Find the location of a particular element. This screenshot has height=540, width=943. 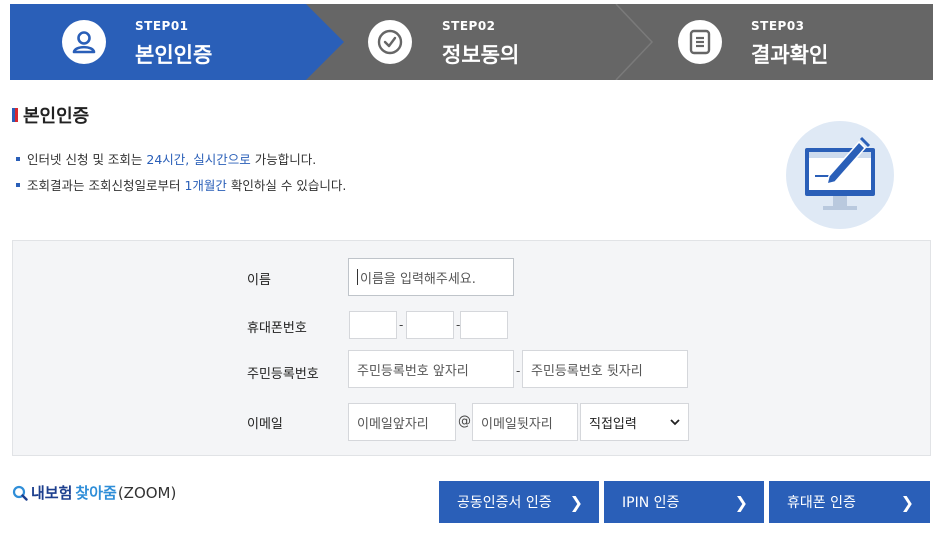

step-progress-bar: STEP01 본인인증 STEP02 정보동의 STEP03 결과확인 is located at coordinates (471, 42).